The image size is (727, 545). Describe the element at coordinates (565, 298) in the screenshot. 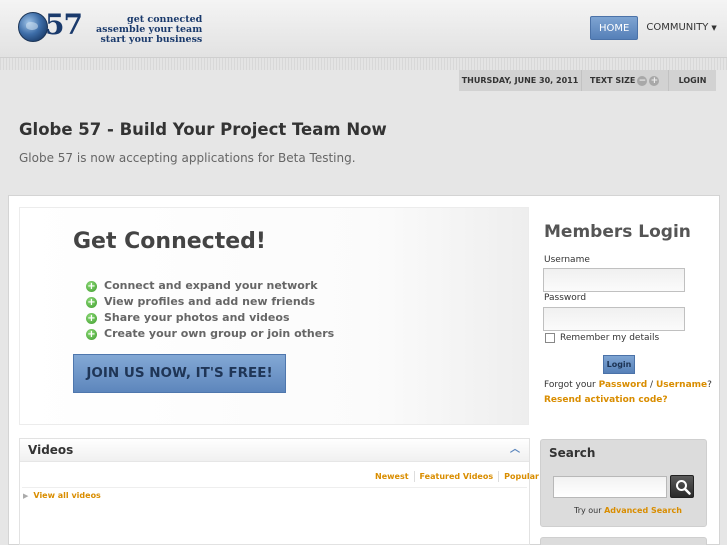

I see `password-label: Password` at that location.